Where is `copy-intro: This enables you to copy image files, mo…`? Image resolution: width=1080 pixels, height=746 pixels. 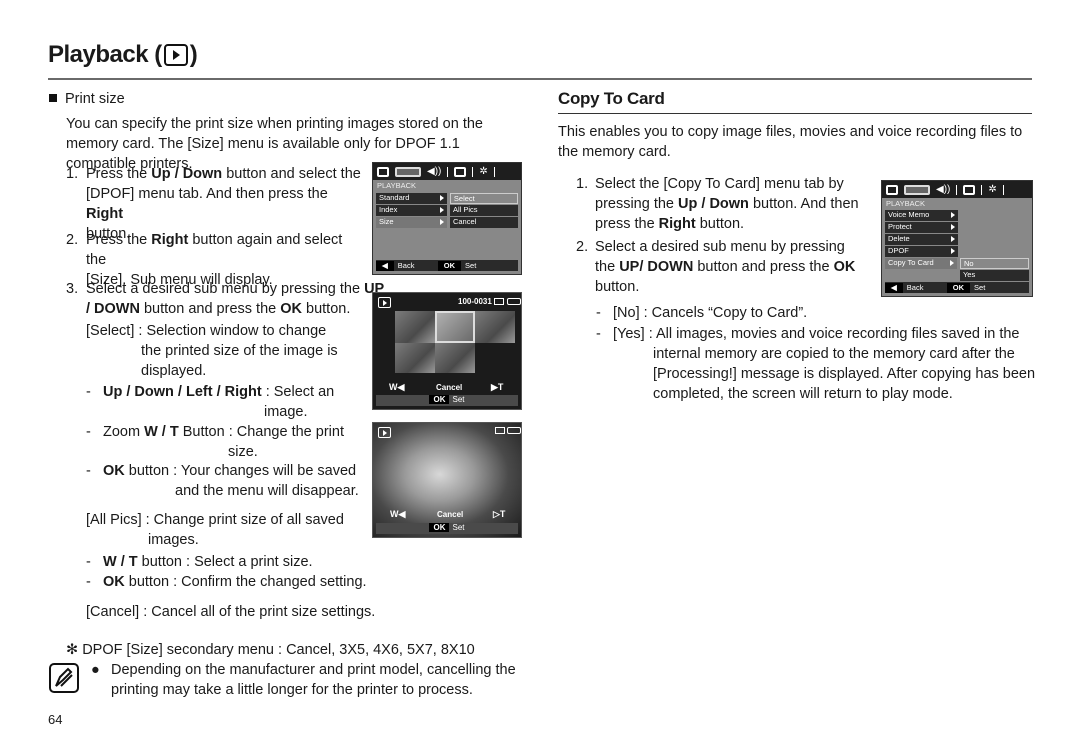
copy-intro: This enables you to copy image files, mo… is located at coordinates (790, 142).